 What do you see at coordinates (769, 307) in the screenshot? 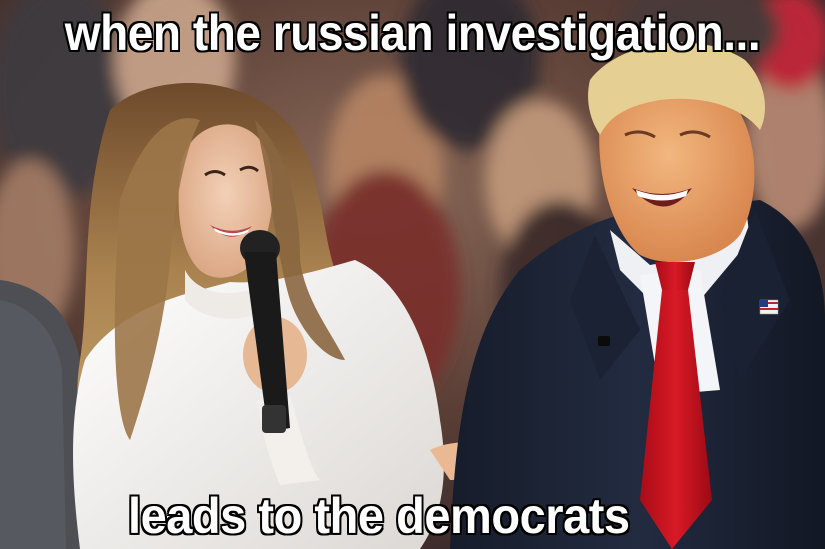
I see `us-flag-pin-icon` at bounding box center [769, 307].